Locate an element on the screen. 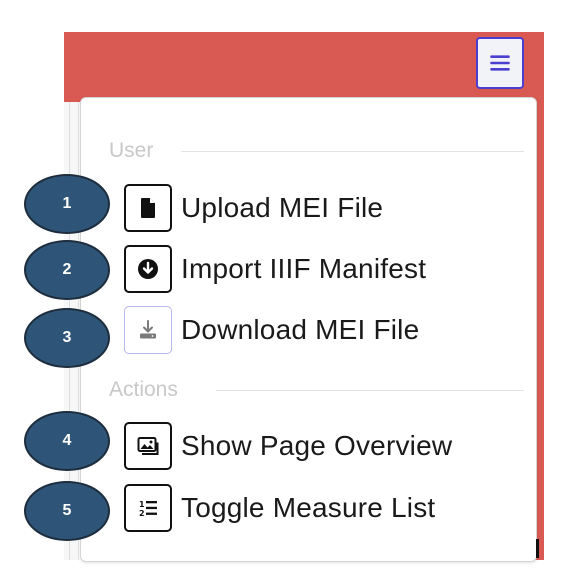 Image resolution: width=564 pixels, height=582 pixels. hamburger-icon is located at coordinates (500, 63).